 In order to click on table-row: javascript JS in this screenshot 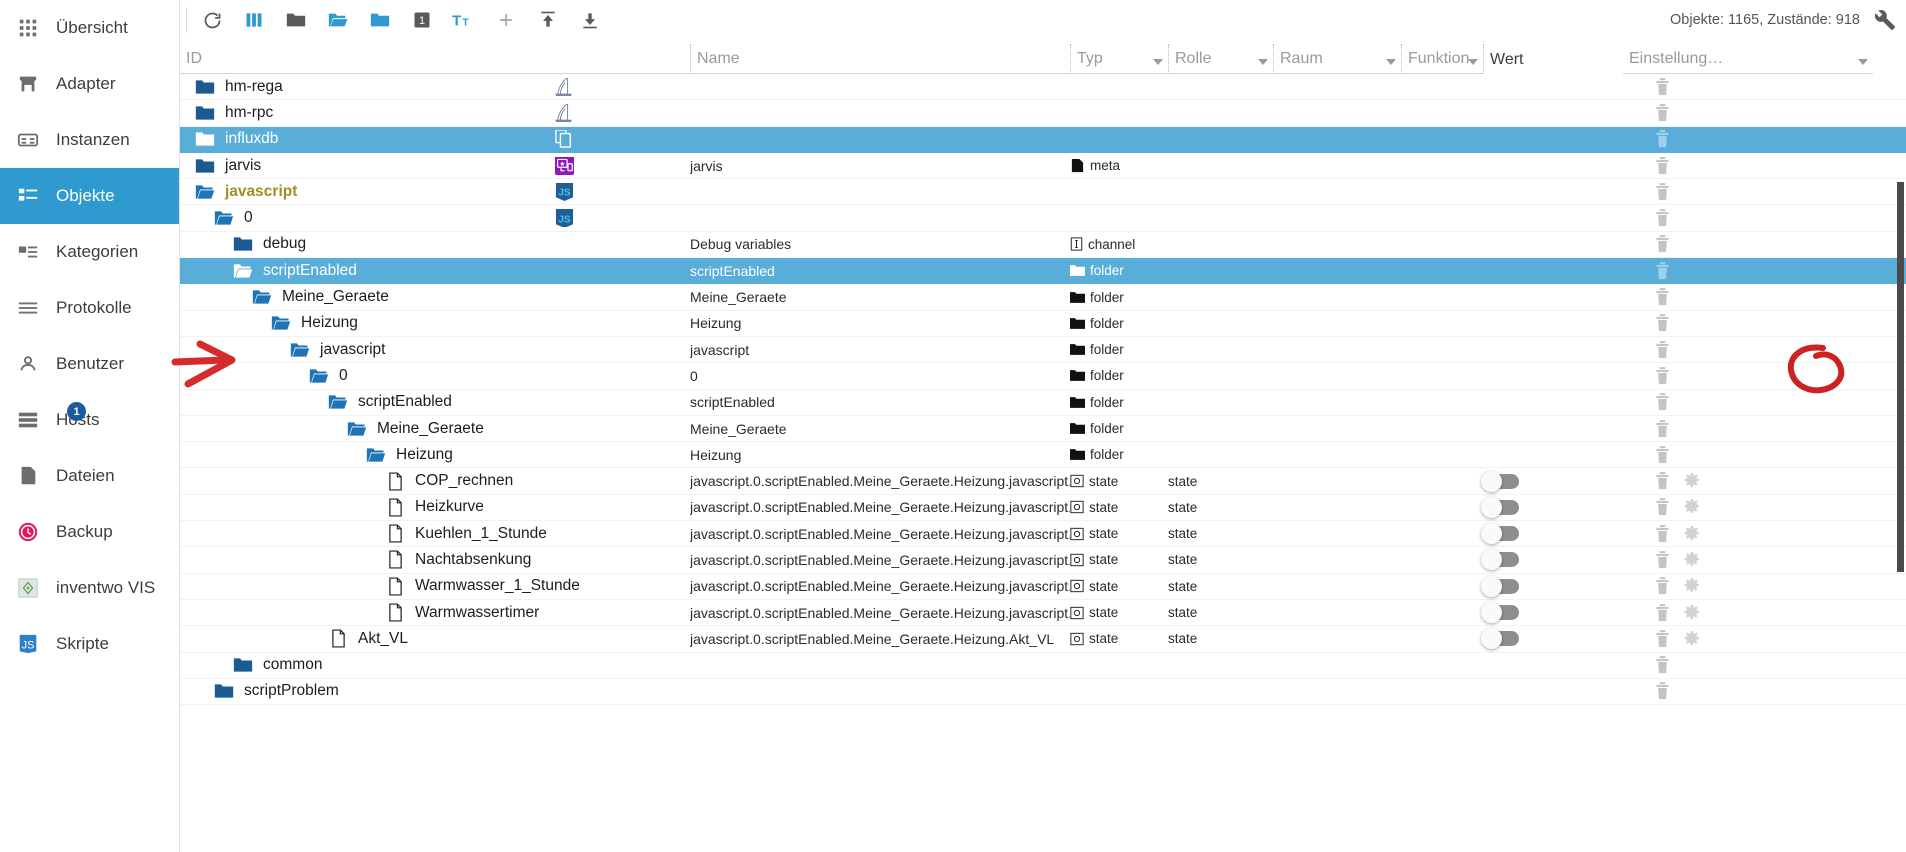, I will do `click(1043, 192)`.